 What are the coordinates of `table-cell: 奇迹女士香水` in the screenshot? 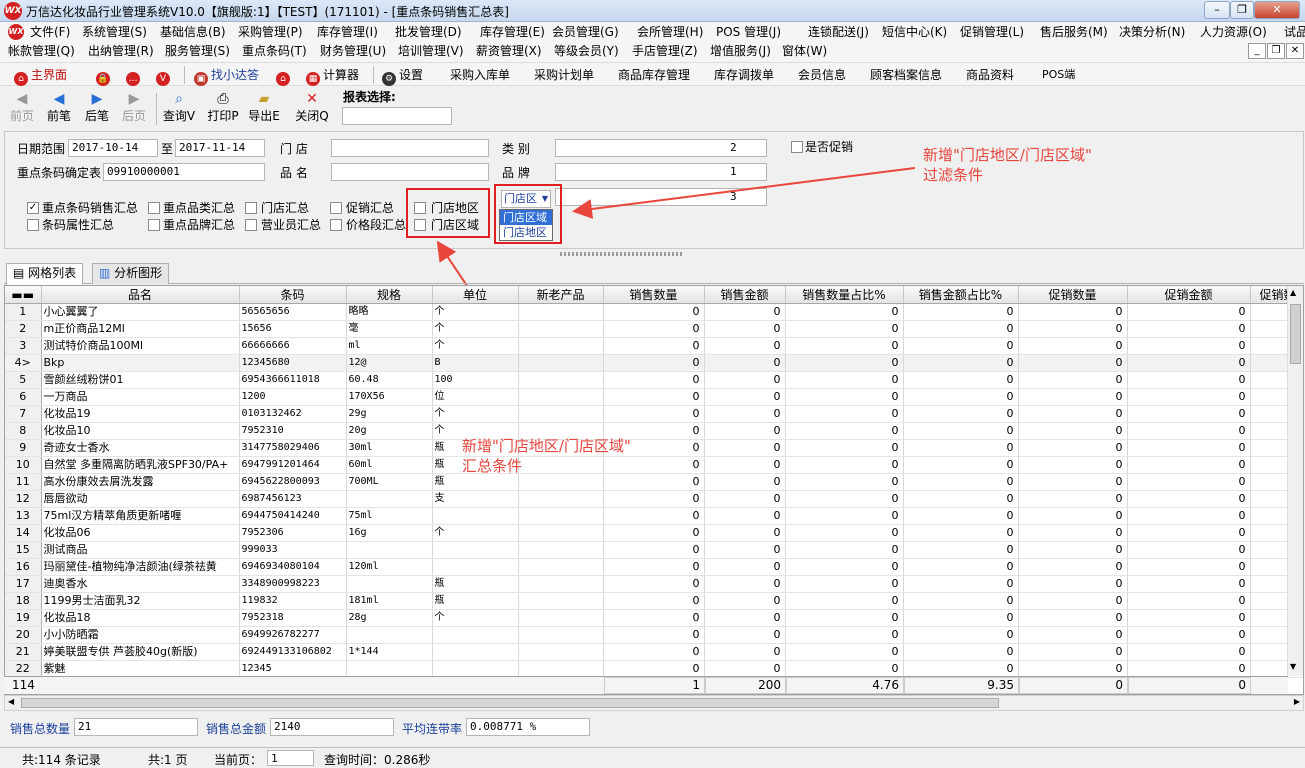 It's located at (140, 448).